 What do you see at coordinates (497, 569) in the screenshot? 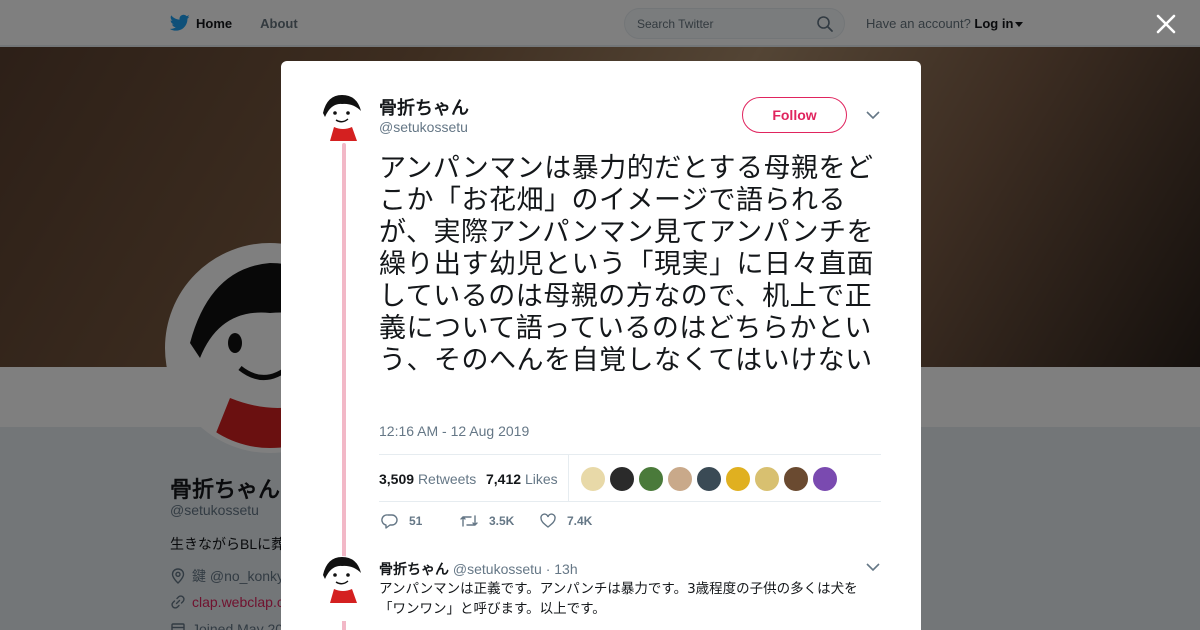
I see `reply-author-handle: @setukossetu` at bounding box center [497, 569].